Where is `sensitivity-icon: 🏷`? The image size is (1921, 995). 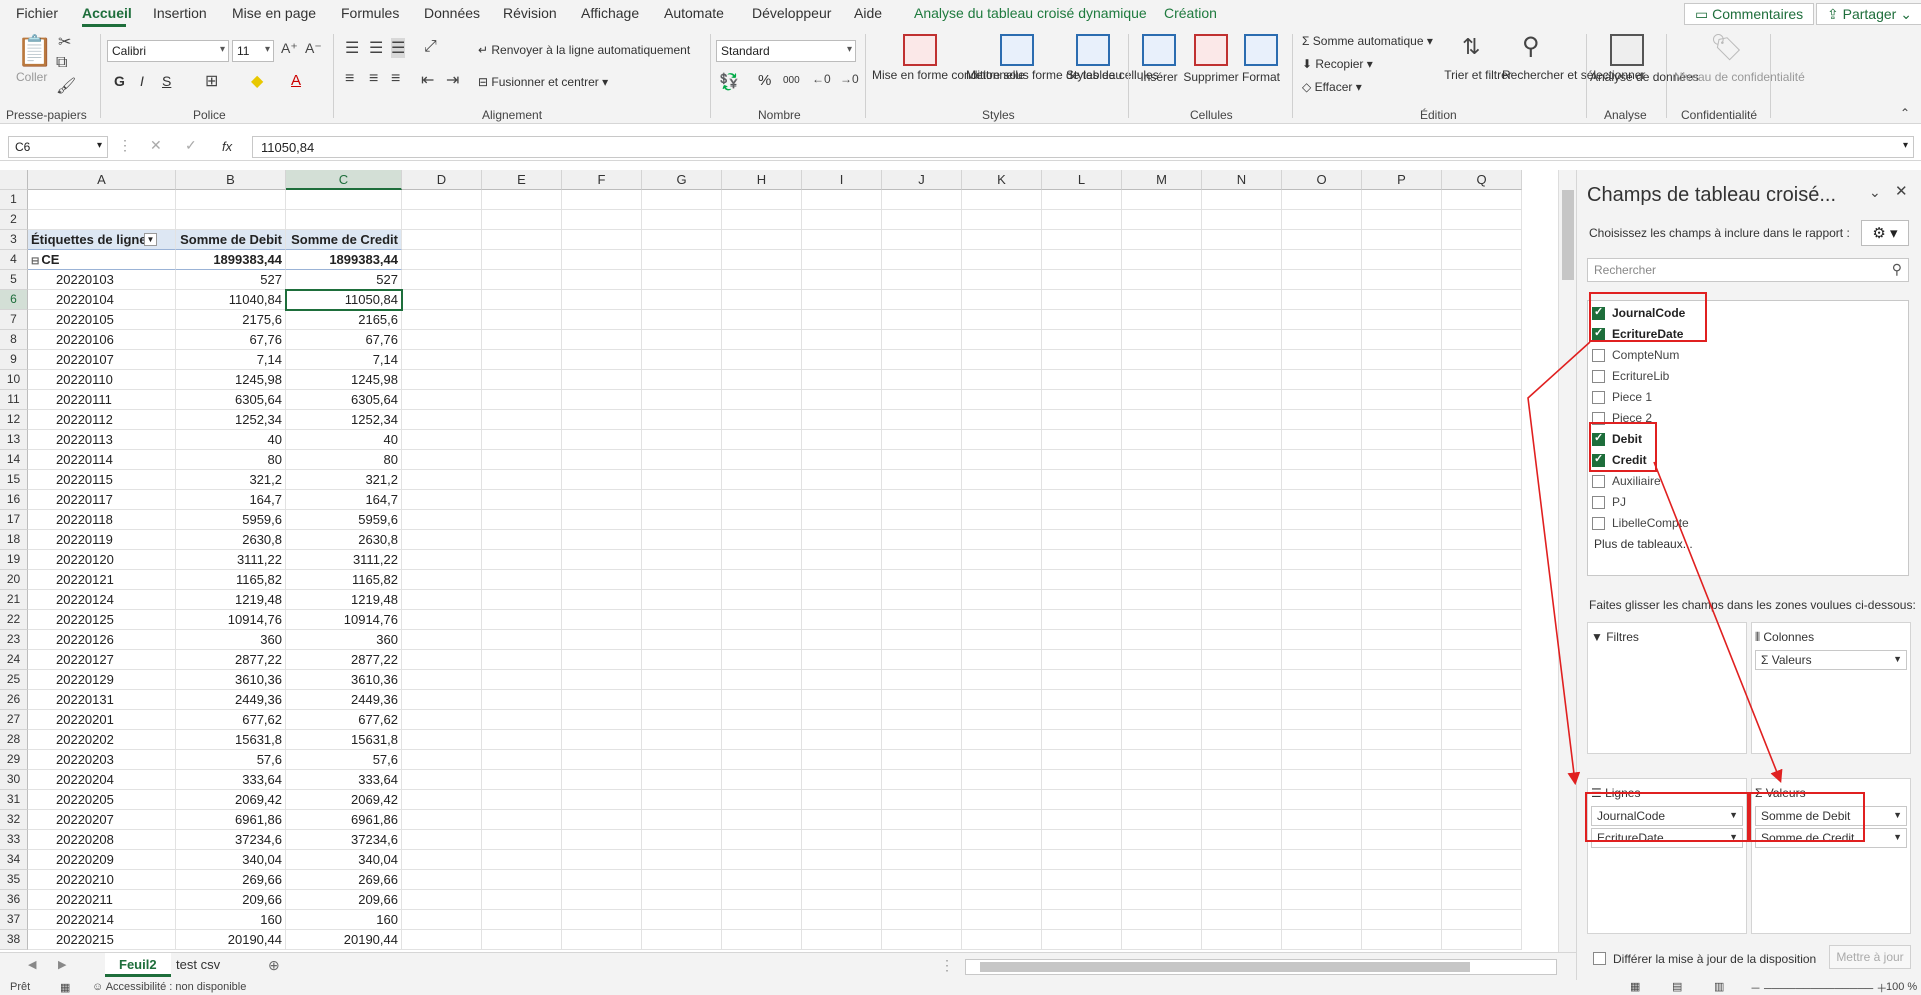 sensitivity-icon: 🏷 is located at coordinates (1726, 47).